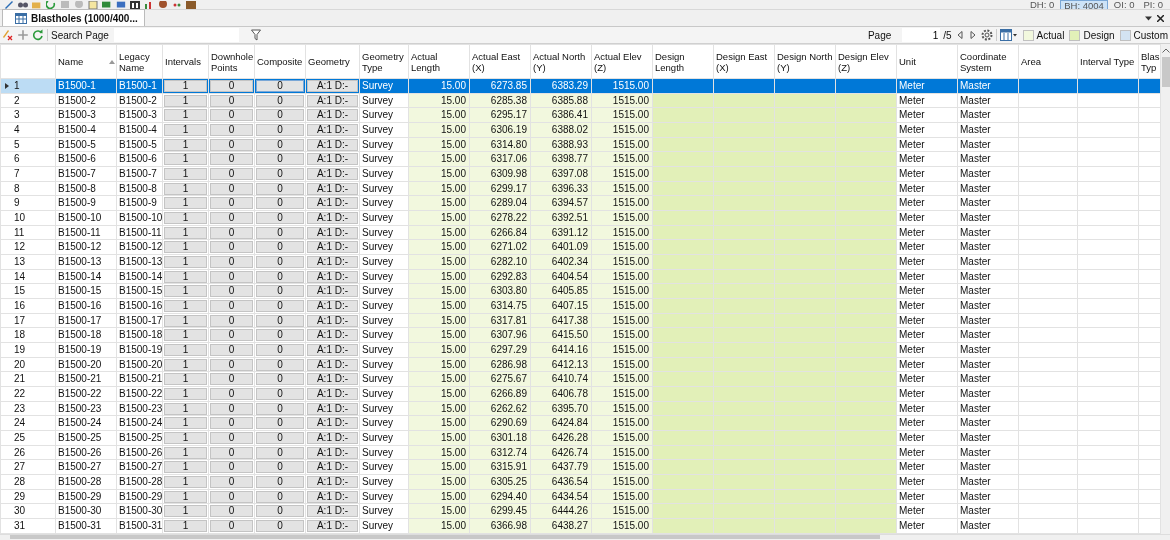 This screenshot has width=1170, height=540. What do you see at coordinates (1148, 18) in the screenshot?
I see `dropdown-icon` at bounding box center [1148, 18].